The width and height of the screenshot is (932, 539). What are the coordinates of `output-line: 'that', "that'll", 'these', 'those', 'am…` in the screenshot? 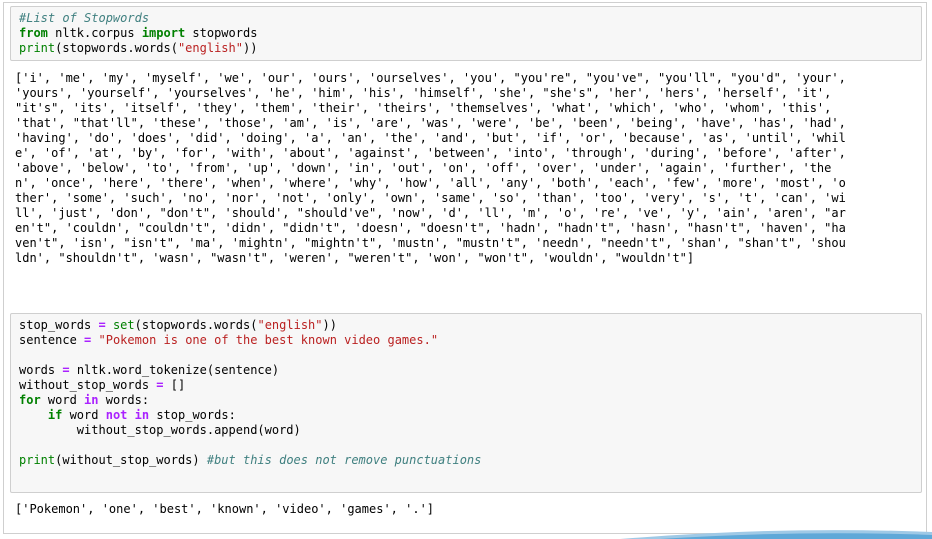 It's located at (430, 123).